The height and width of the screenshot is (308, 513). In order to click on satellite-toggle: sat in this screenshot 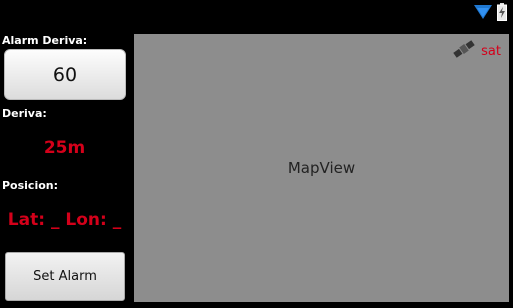, I will do `click(477, 51)`.